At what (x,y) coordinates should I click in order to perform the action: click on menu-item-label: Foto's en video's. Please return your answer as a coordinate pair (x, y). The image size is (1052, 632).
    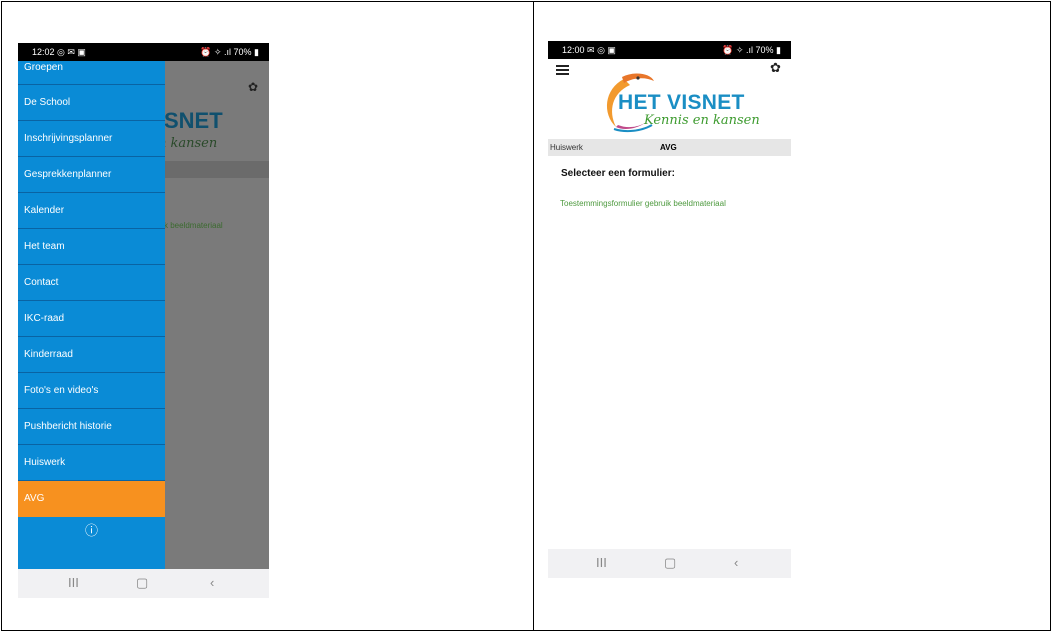
    Looking at the image, I should click on (61, 390).